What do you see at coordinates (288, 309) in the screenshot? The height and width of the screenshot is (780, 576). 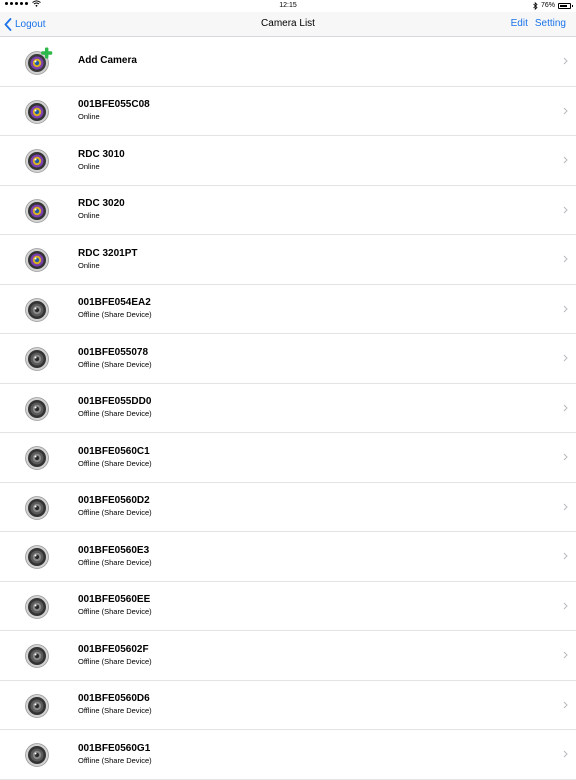 I see `camera-row: 001BFE054EA2 Offline (Share Device)` at bounding box center [288, 309].